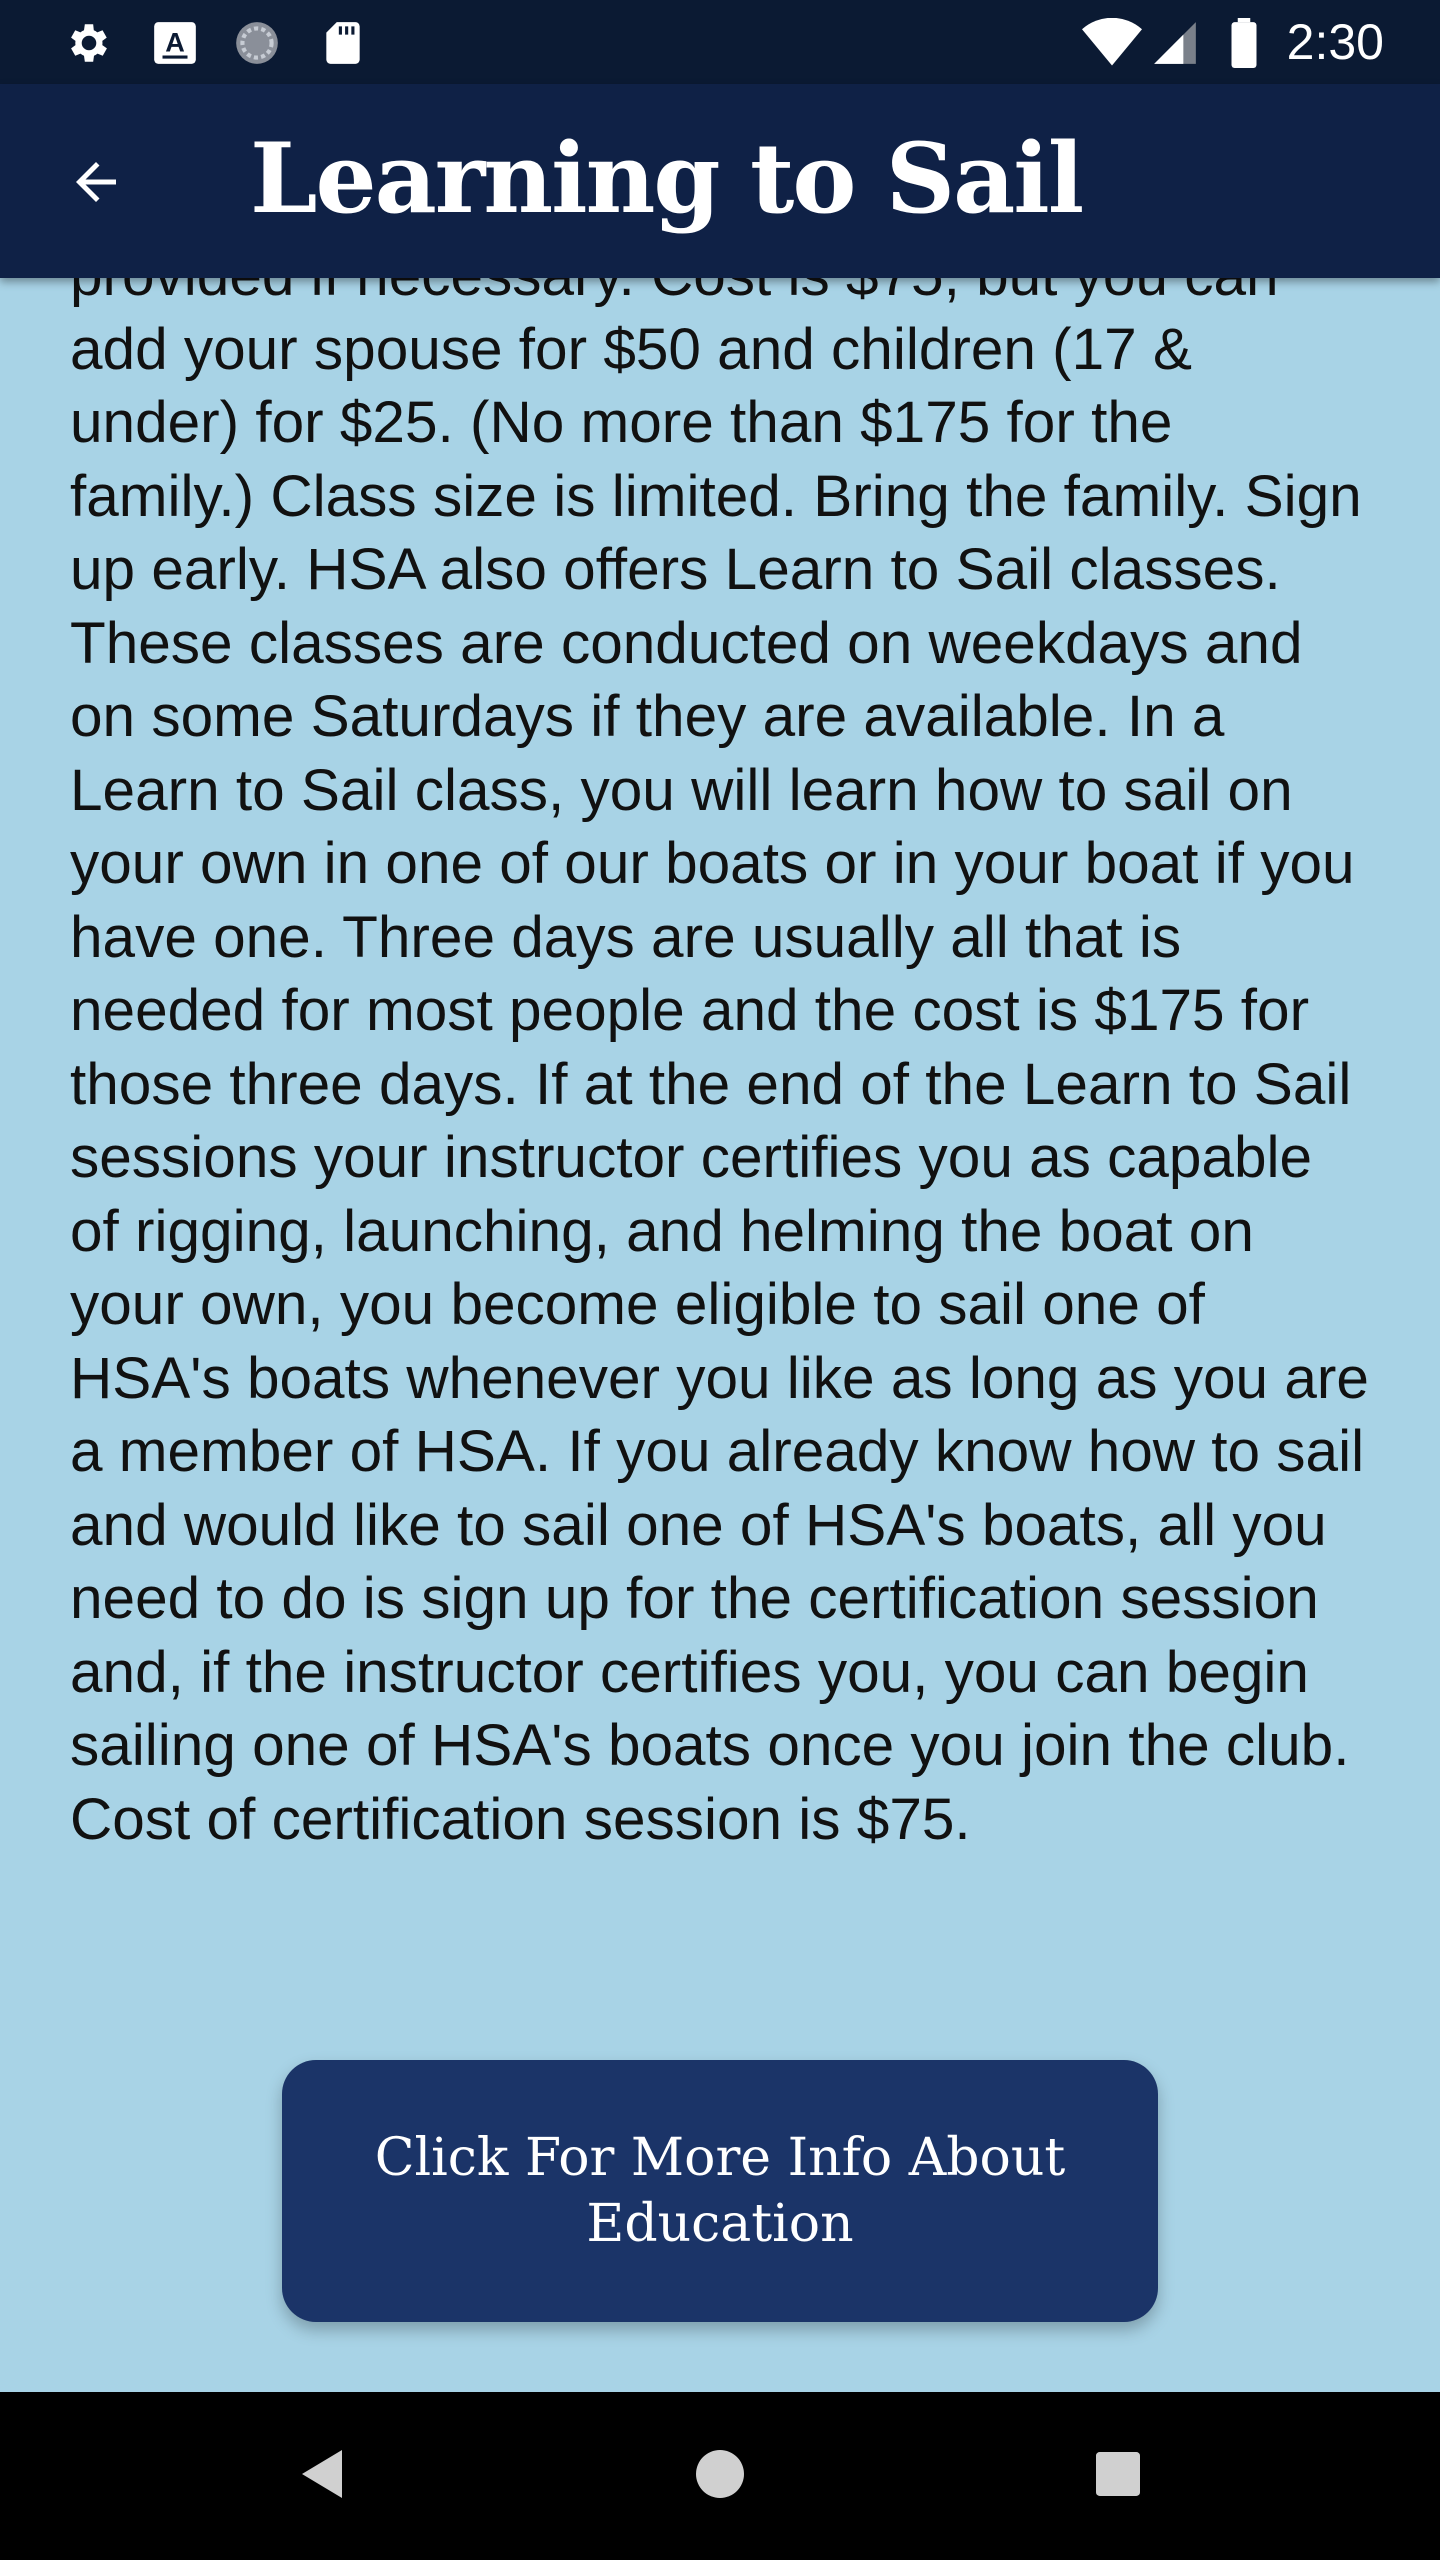  What do you see at coordinates (1244, 43) in the screenshot?
I see `battery-icon` at bounding box center [1244, 43].